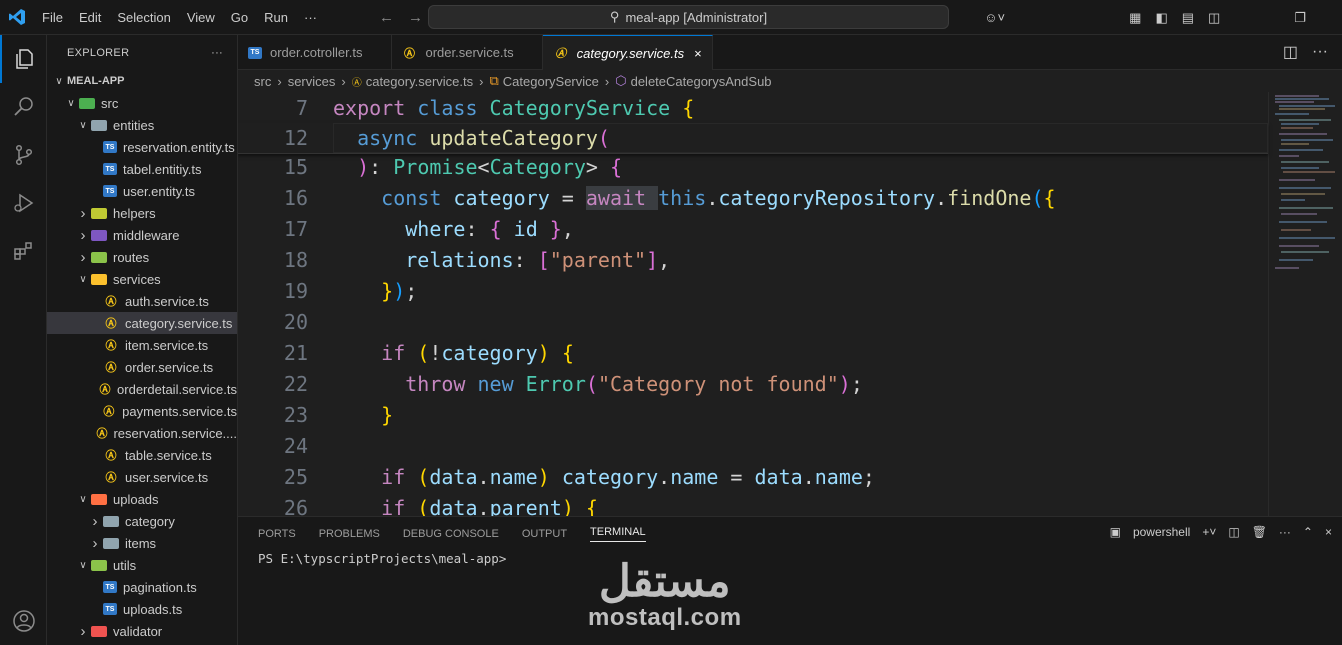  I want to click on back-arrow-icon: ←, so click(386, 17).